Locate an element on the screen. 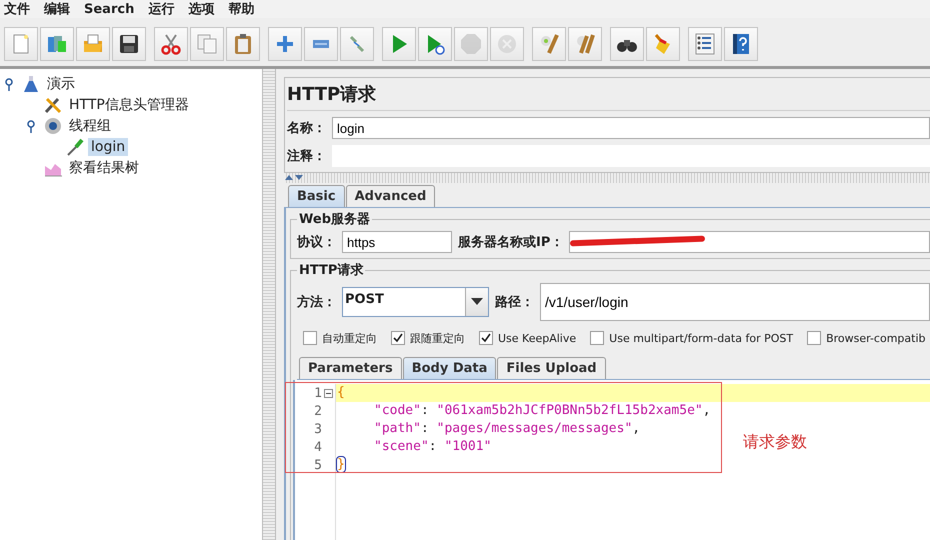  fold-icon is located at coordinates (328, 393).